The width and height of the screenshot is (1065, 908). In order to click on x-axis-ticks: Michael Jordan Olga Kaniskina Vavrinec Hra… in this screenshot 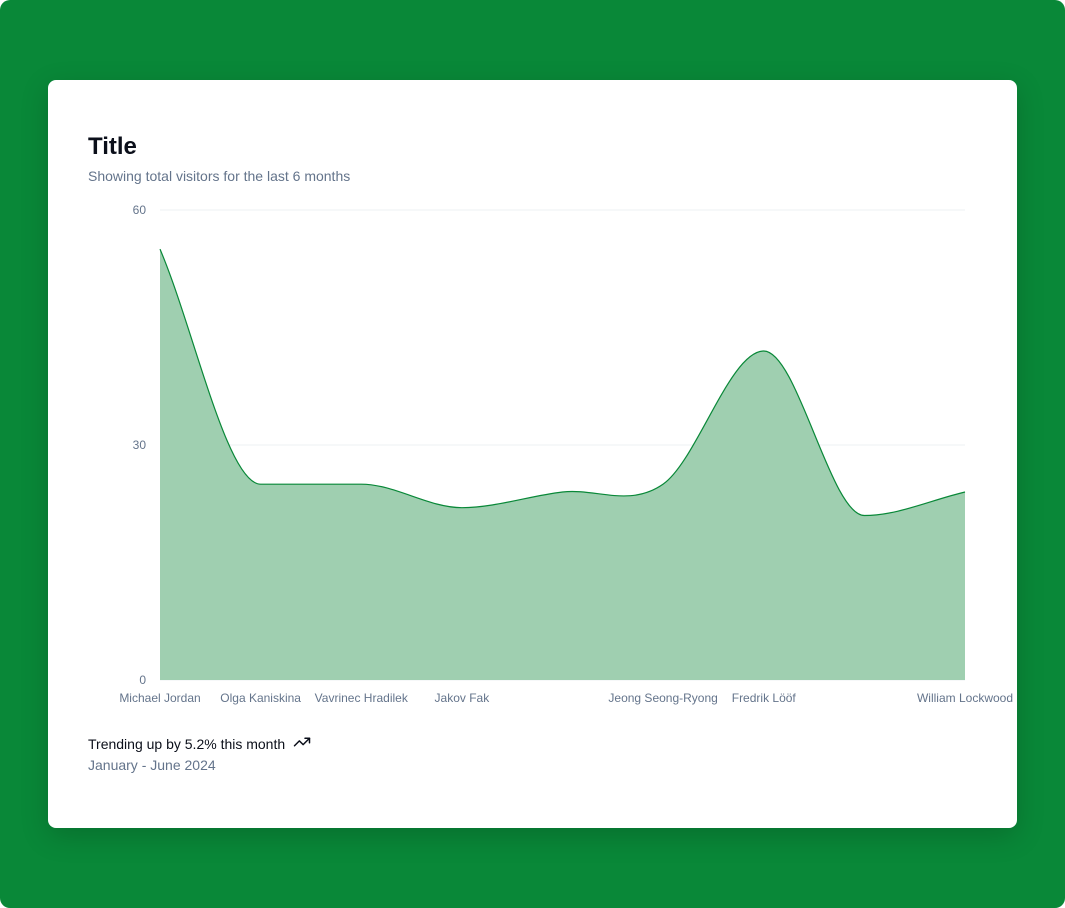, I will do `click(566, 698)`.